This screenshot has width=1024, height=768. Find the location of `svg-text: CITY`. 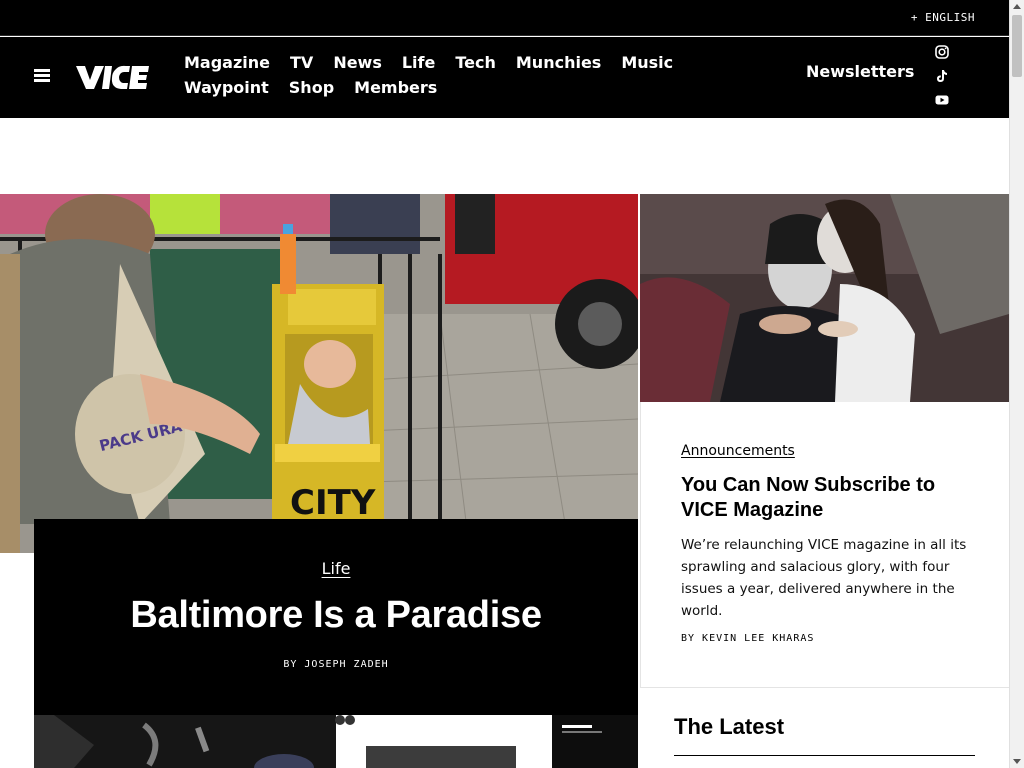

svg-text: CITY is located at coordinates (333, 503).